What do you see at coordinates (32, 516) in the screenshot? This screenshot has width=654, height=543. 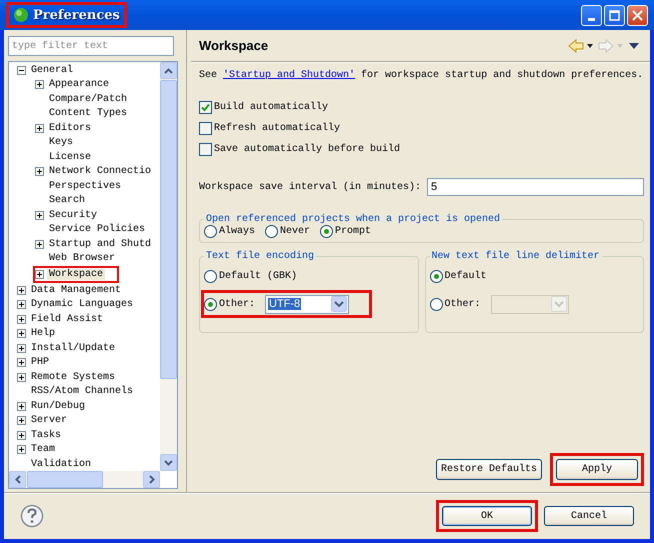 I see `help-icon` at bounding box center [32, 516].